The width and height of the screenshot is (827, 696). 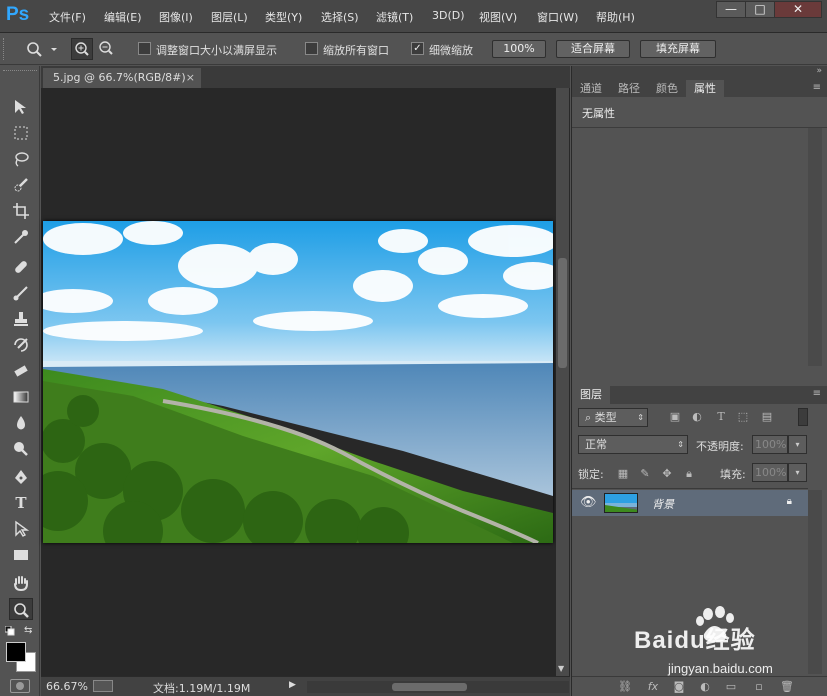 What do you see at coordinates (21, 133) in the screenshot?
I see `marquee-tool-icon` at bounding box center [21, 133].